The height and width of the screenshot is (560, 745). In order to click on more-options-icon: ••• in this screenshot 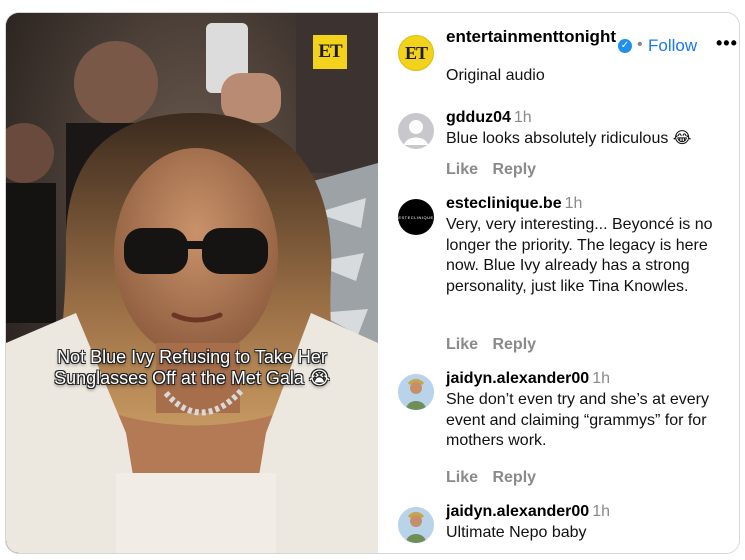, I will do `click(727, 43)`.